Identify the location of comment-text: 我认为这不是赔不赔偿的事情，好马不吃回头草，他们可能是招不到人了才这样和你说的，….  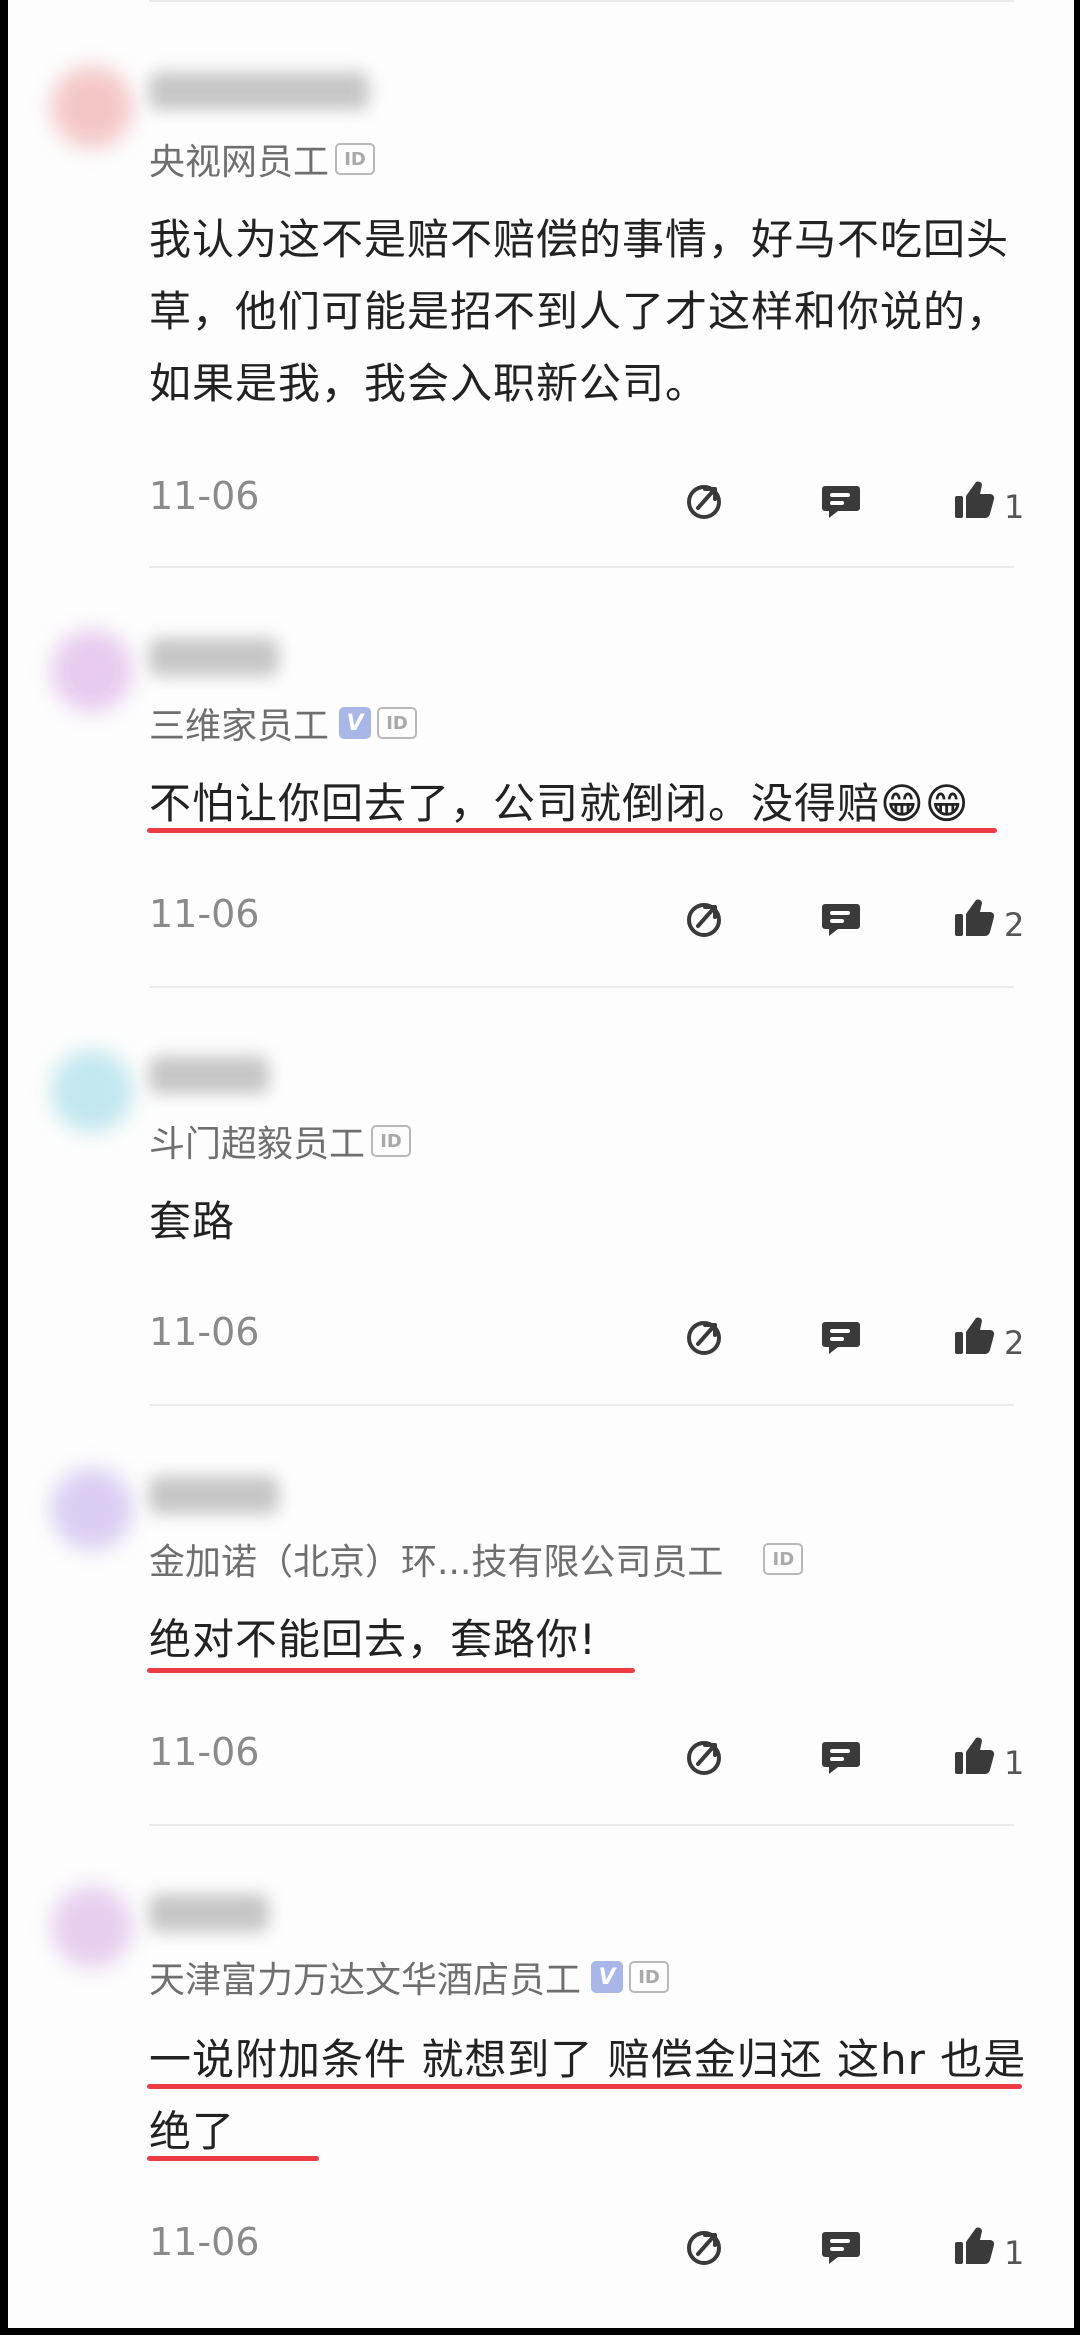
(579, 311).